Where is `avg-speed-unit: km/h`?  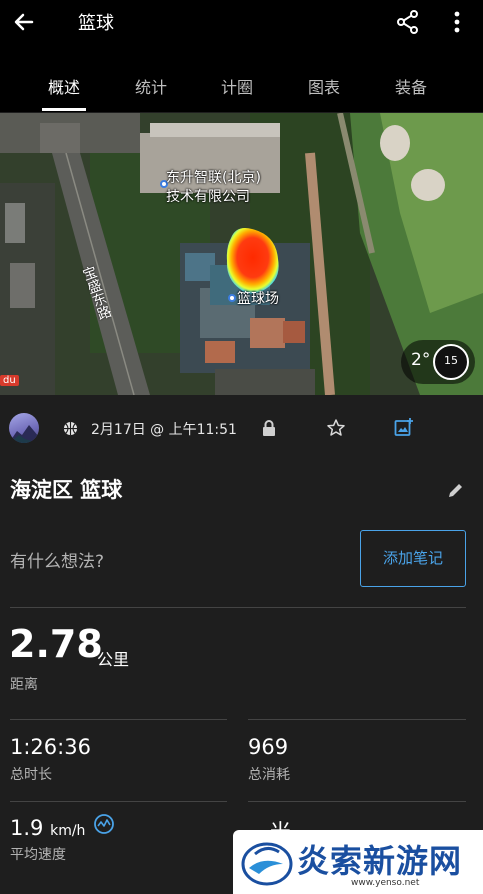 avg-speed-unit: km/h is located at coordinates (68, 831).